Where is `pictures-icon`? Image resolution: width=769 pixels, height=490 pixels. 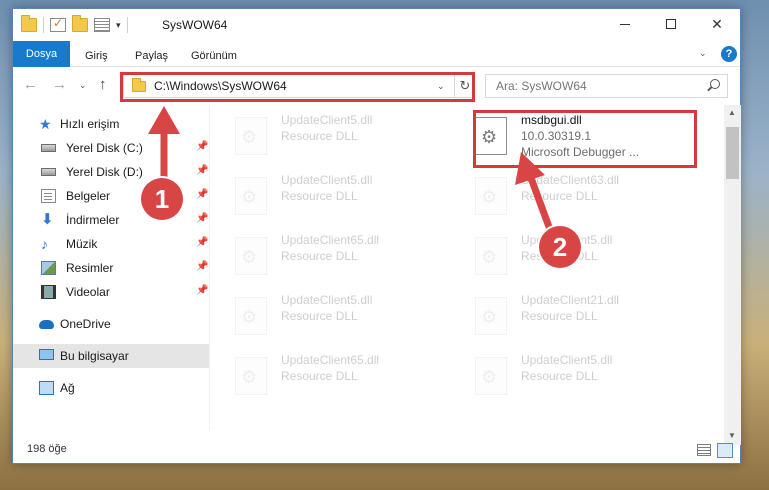 pictures-icon is located at coordinates (48, 268).